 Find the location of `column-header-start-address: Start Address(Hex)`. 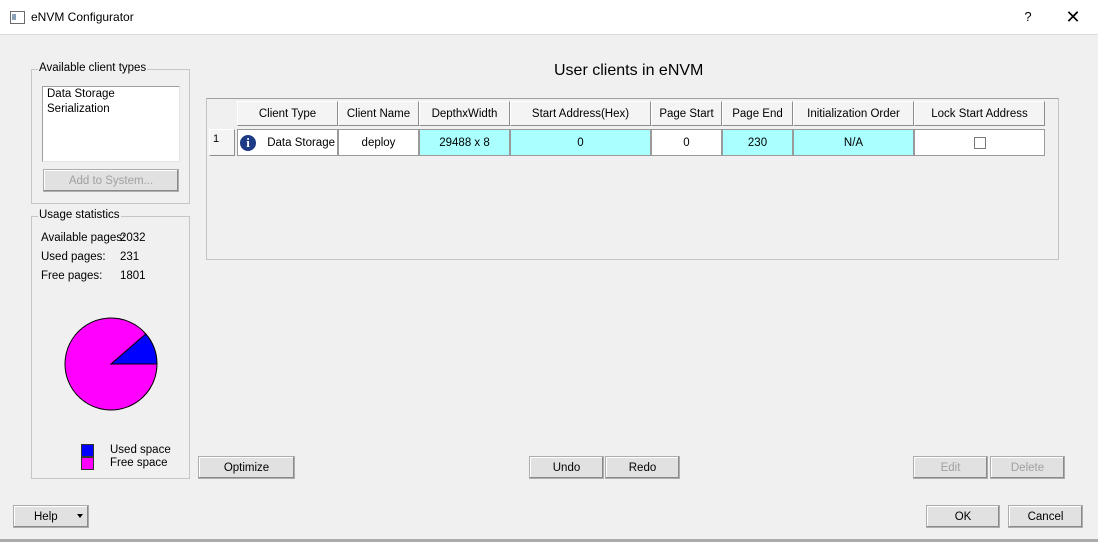

column-header-start-address: Start Address(Hex) is located at coordinates (580, 113).